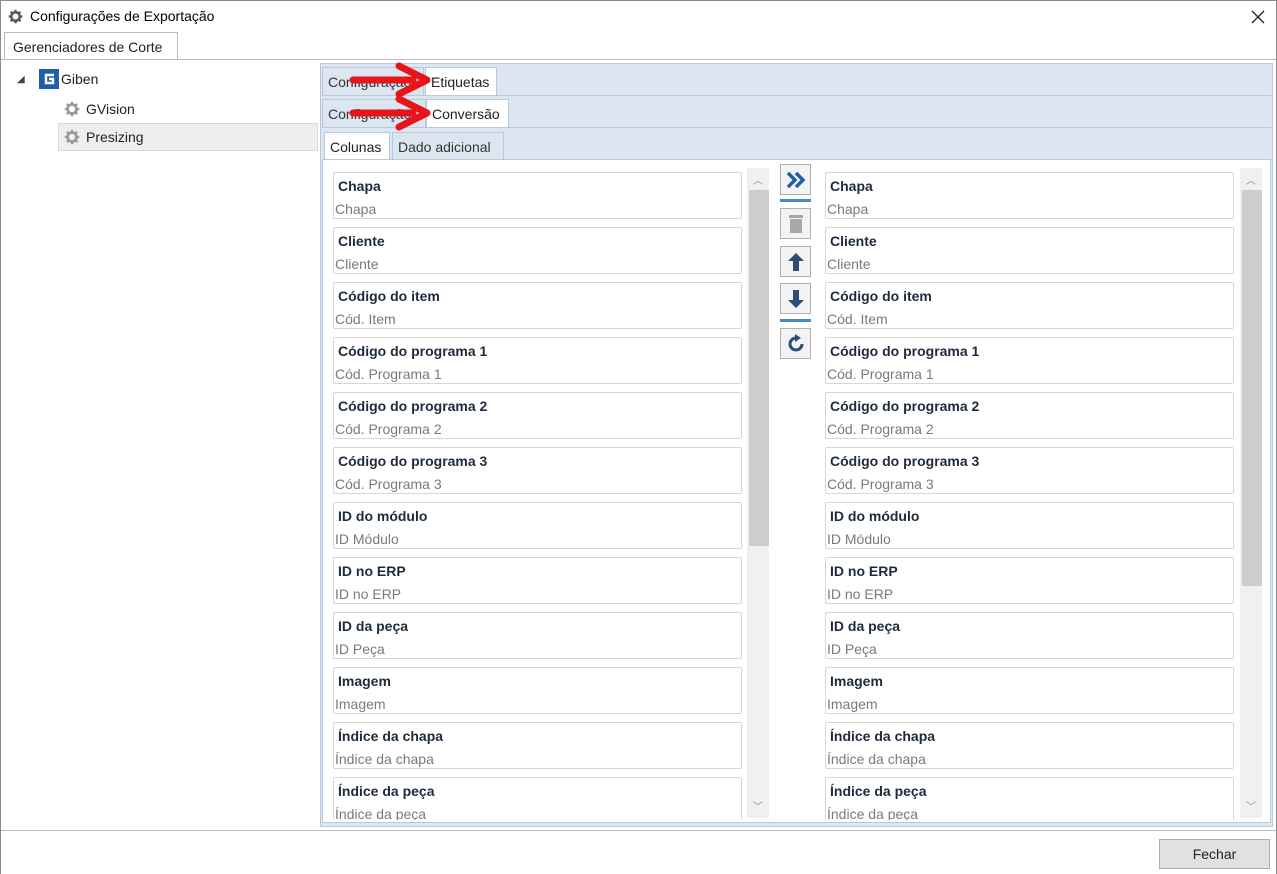  Describe the element at coordinates (390, 113) in the screenshot. I see `annotation-arrow-icon` at that location.